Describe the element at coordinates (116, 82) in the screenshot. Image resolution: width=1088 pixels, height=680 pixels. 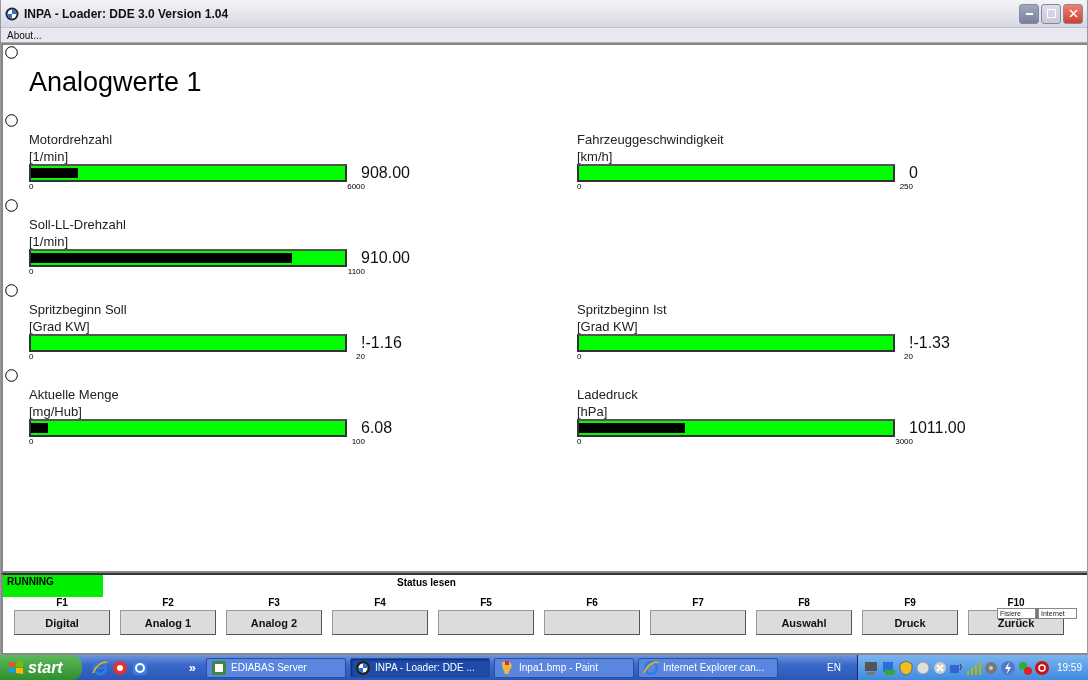
I see `page-title: Analogwerte 1` at that location.